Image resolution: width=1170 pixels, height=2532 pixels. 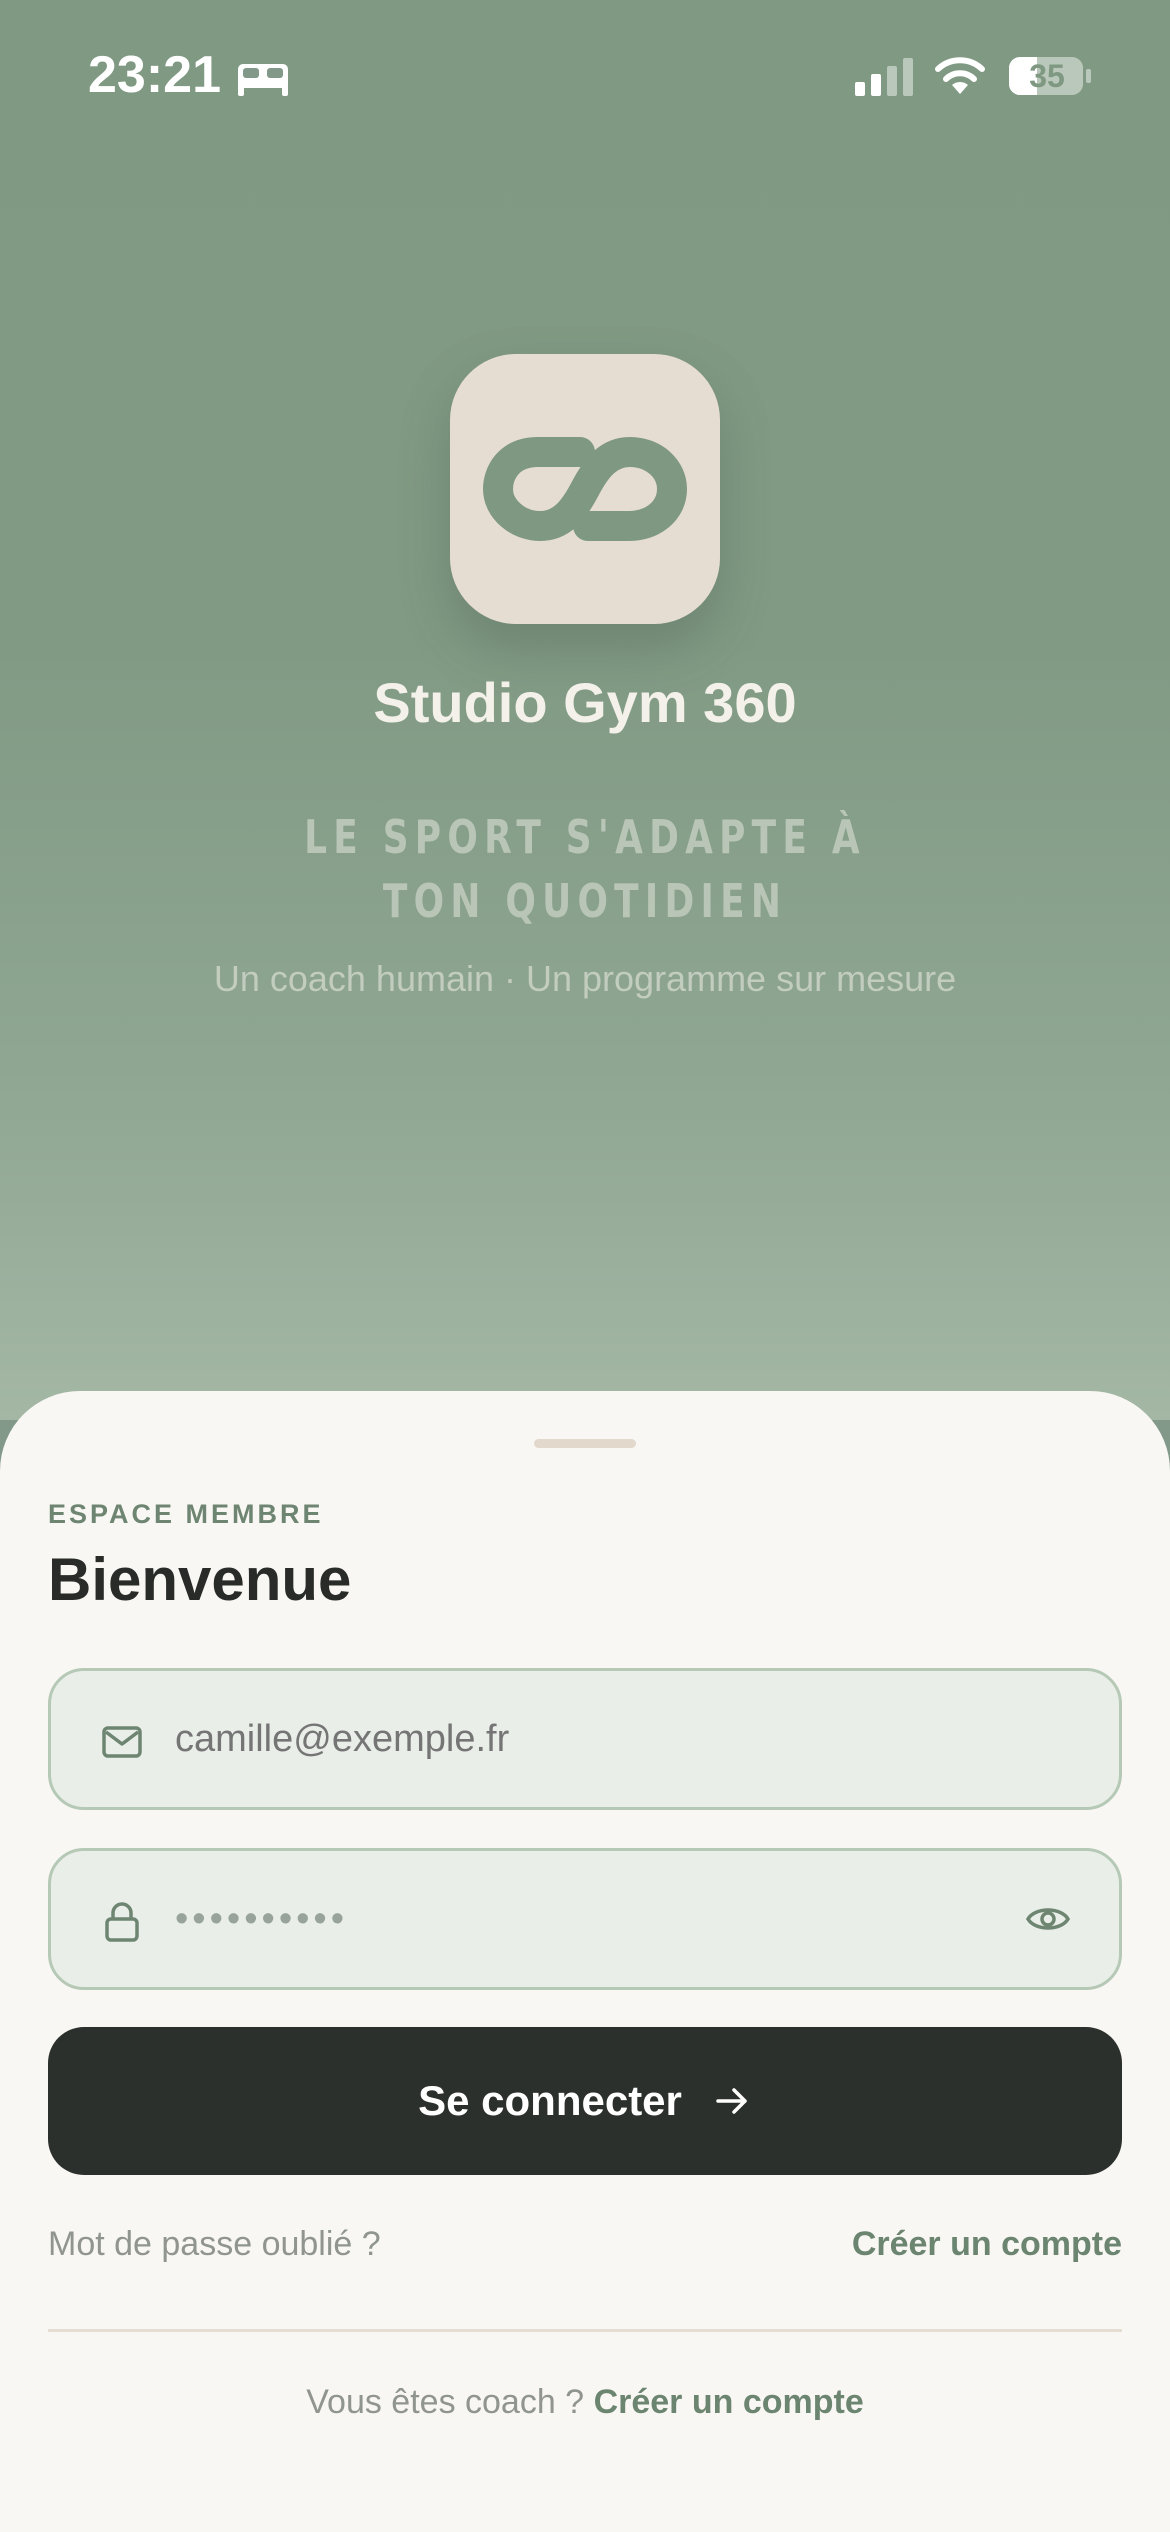 What do you see at coordinates (585, 1443) in the screenshot?
I see `sheet-handle` at bounding box center [585, 1443].